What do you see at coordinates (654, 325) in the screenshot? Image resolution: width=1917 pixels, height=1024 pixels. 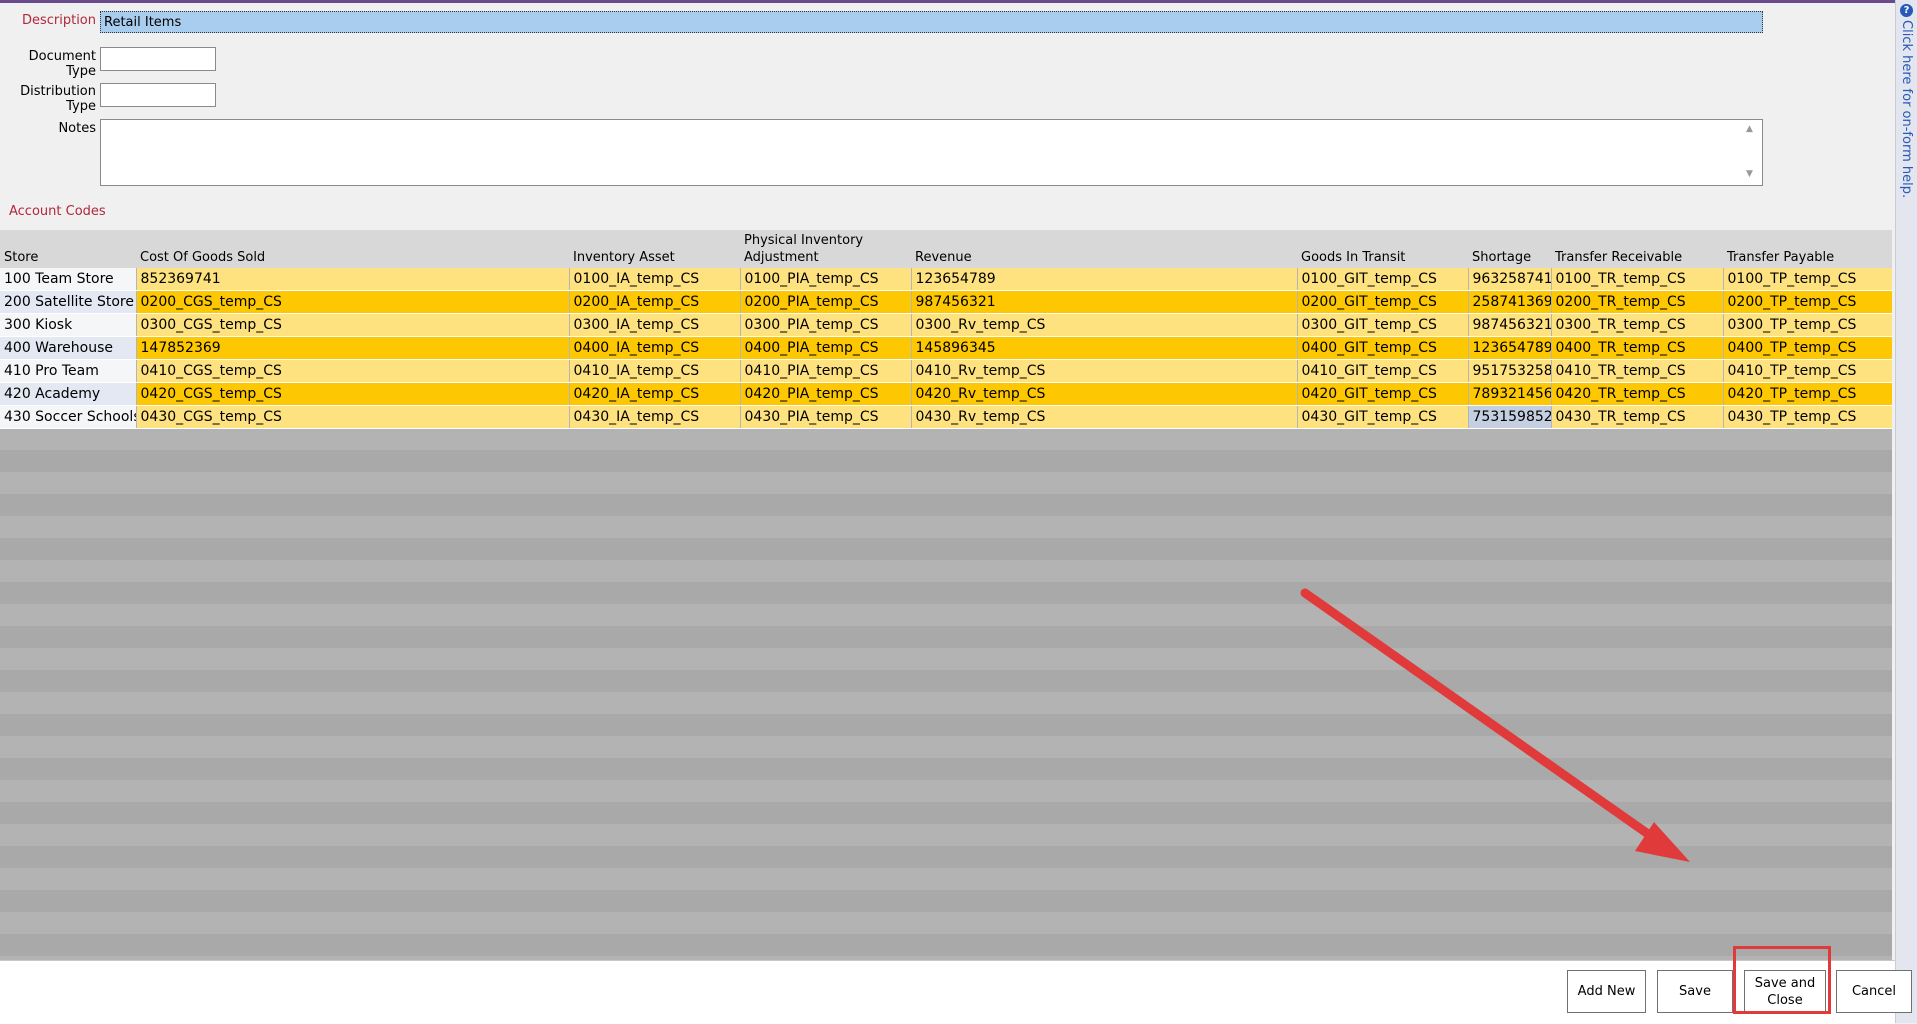 I see `account-code-cell: 0300_IA_temp_CS` at bounding box center [654, 325].